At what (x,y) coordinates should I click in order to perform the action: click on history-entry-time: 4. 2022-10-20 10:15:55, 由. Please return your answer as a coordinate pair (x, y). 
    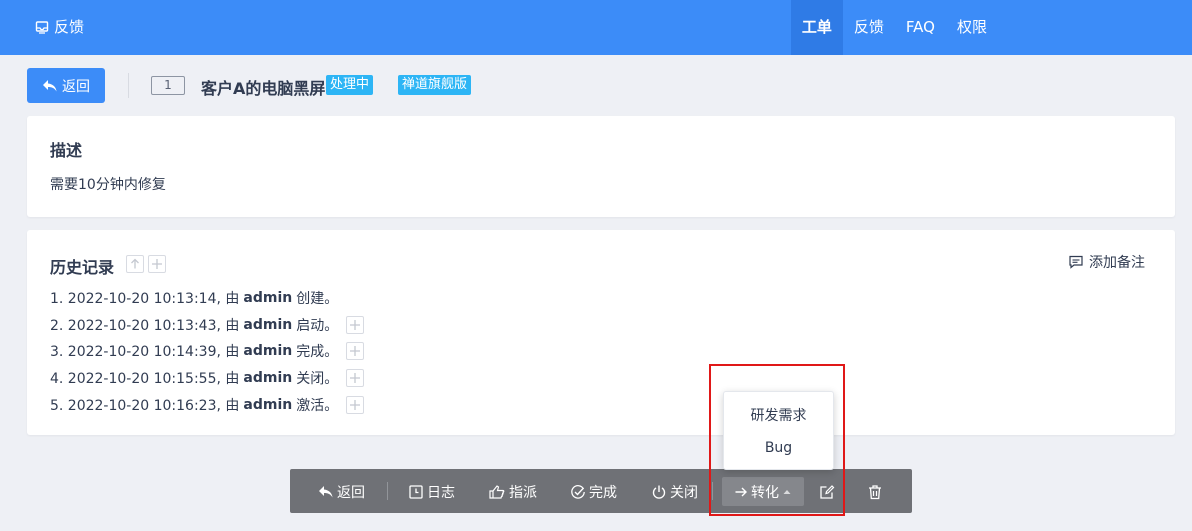
    Looking at the image, I should click on (145, 379).